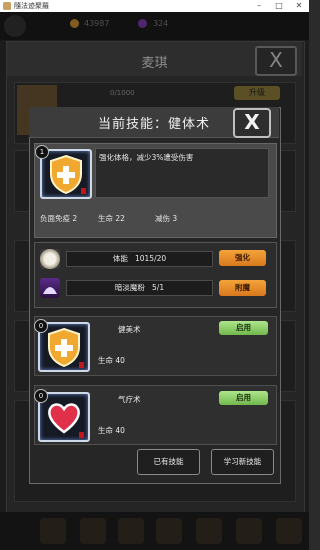 This screenshot has width=320, height=550. Describe the element at coordinates (299, 6) in the screenshot. I see `close-window-icon: ✕` at that location.